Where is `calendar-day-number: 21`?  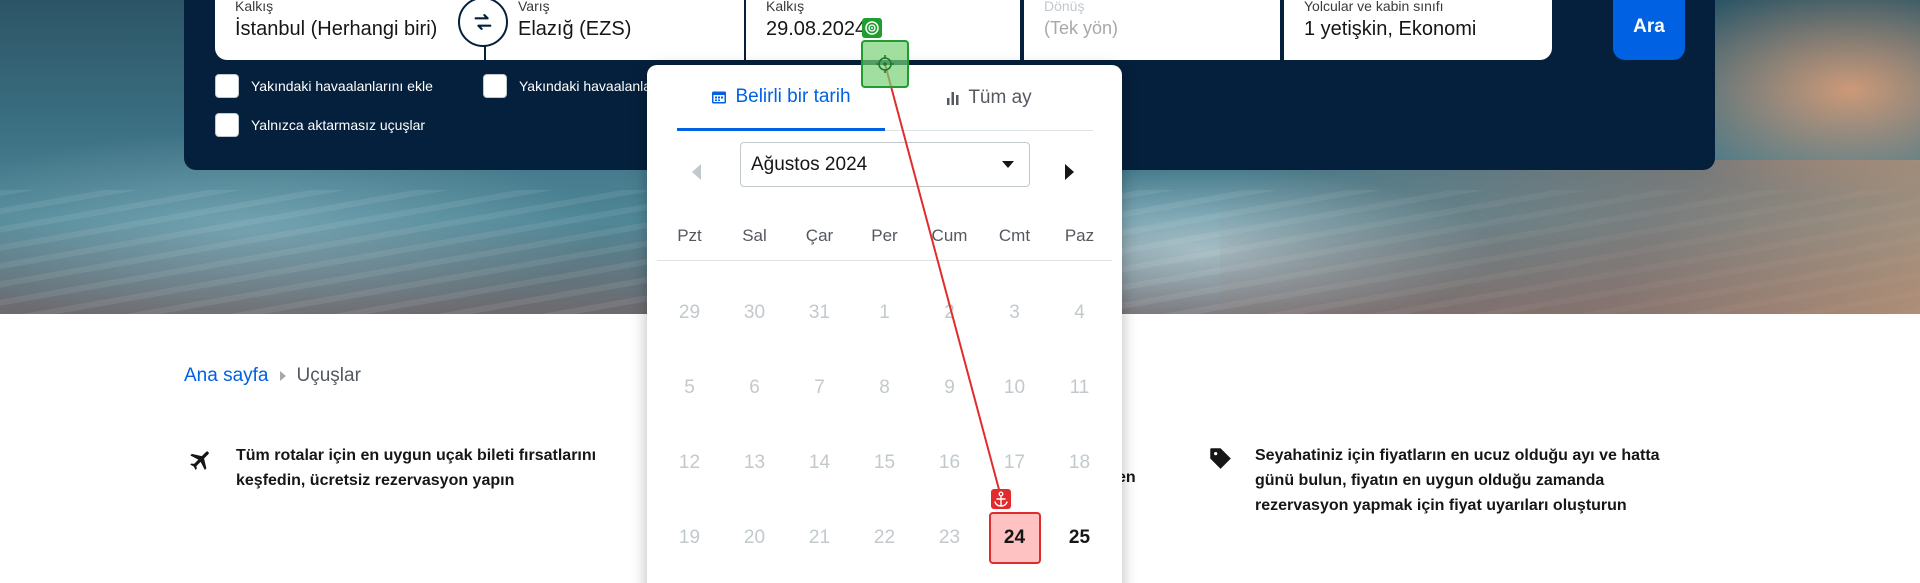
calendar-day-number: 21 is located at coordinates (819, 537).